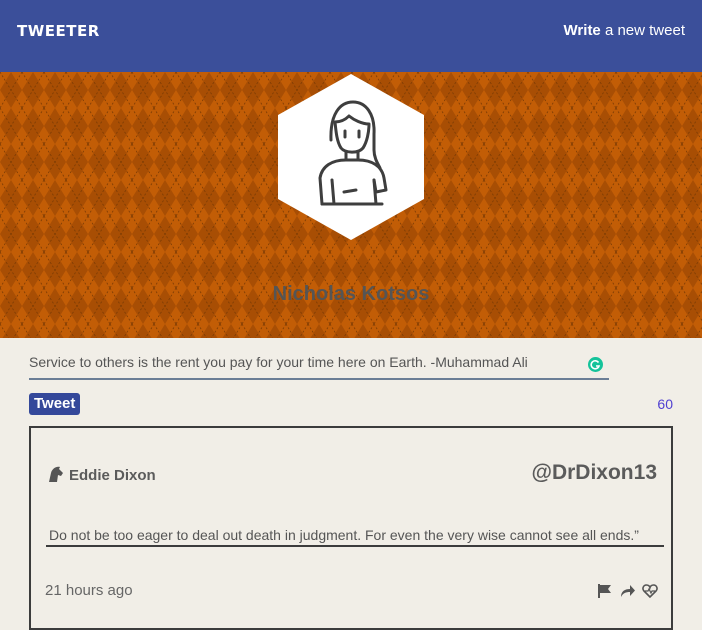 This screenshot has width=702, height=630. What do you see at coordinates (351, 36) in the screenshot?
I see `top-nav: TWEETER Write a new tweet` at bounding box center [351, 36].